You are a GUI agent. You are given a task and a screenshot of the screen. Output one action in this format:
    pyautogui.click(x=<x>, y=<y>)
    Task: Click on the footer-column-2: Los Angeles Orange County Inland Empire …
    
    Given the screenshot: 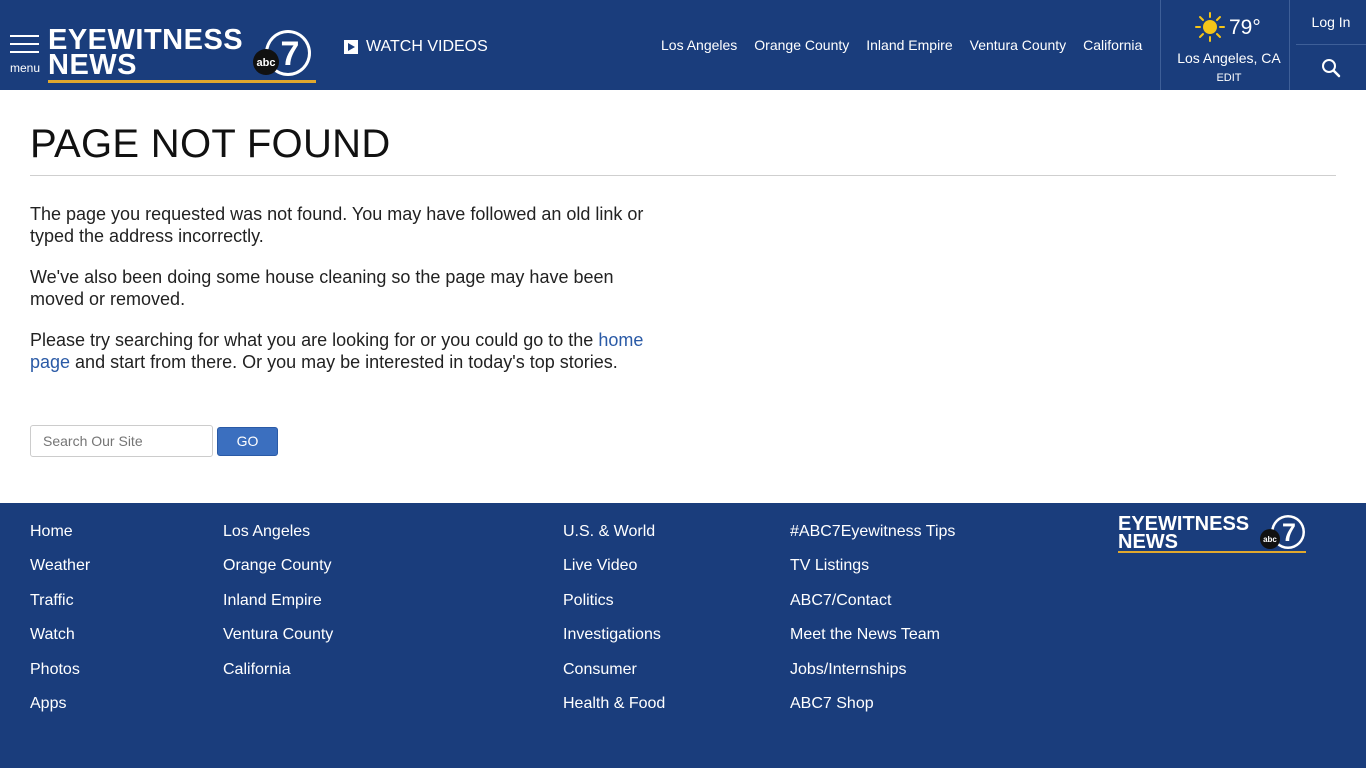 What is the action you would take?
    pyautogui.click(x=278, y=608)
    